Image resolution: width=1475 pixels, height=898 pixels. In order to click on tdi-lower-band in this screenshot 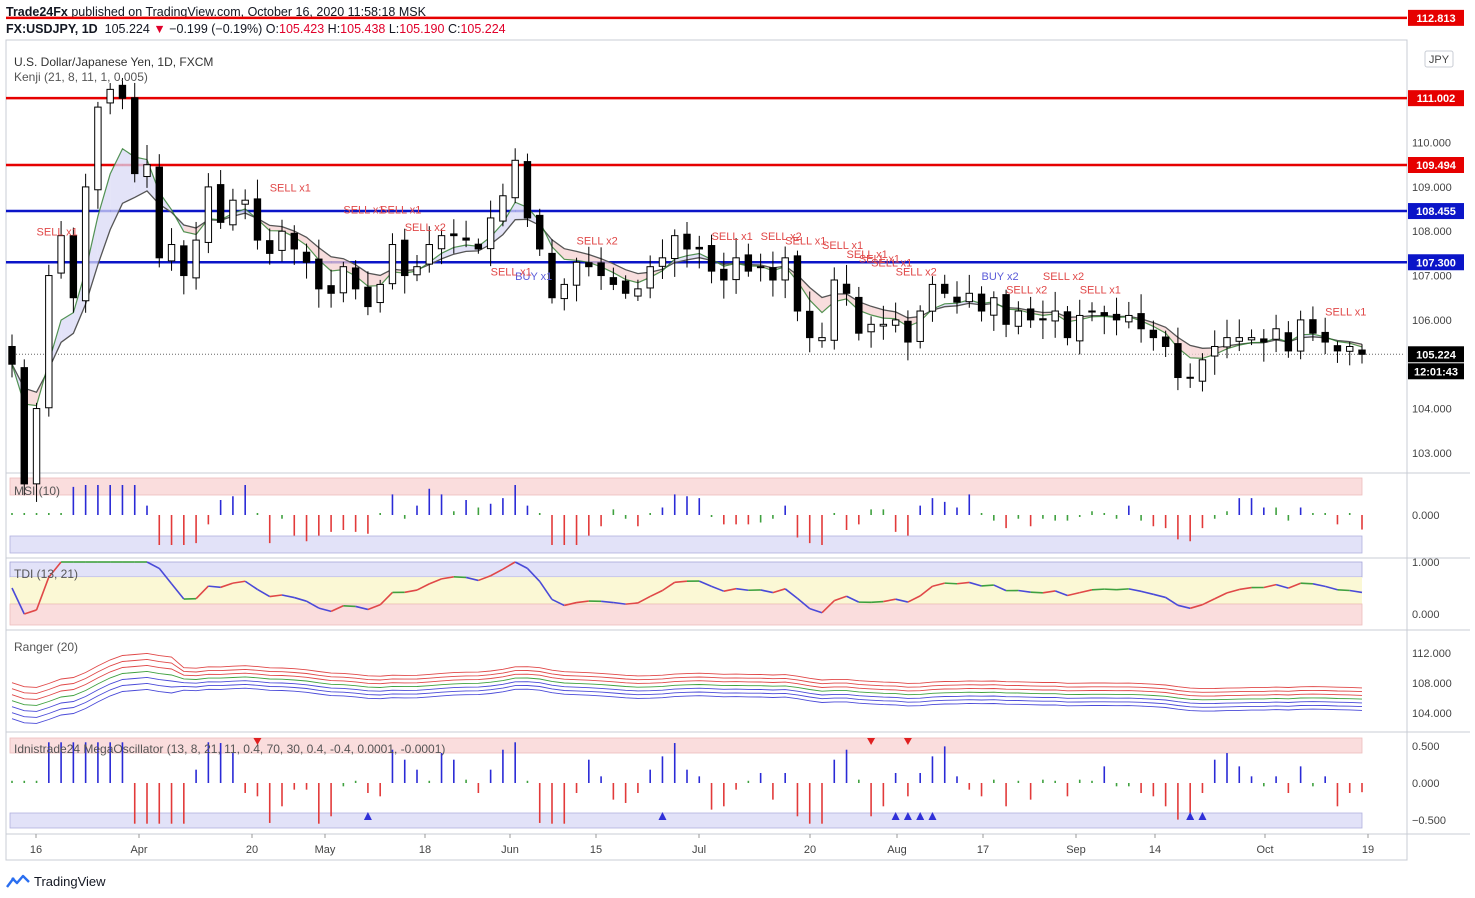, I will do `click(686, 614)`.